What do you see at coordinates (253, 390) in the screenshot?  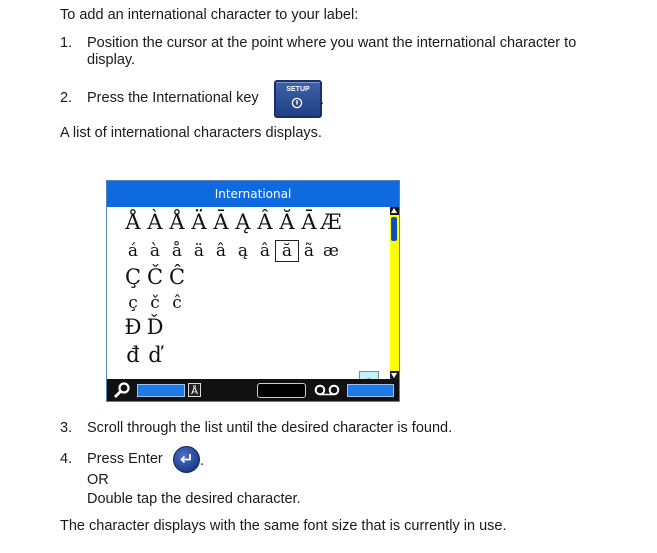 I see `status-bar: Å` at bounding box center [253, 390].